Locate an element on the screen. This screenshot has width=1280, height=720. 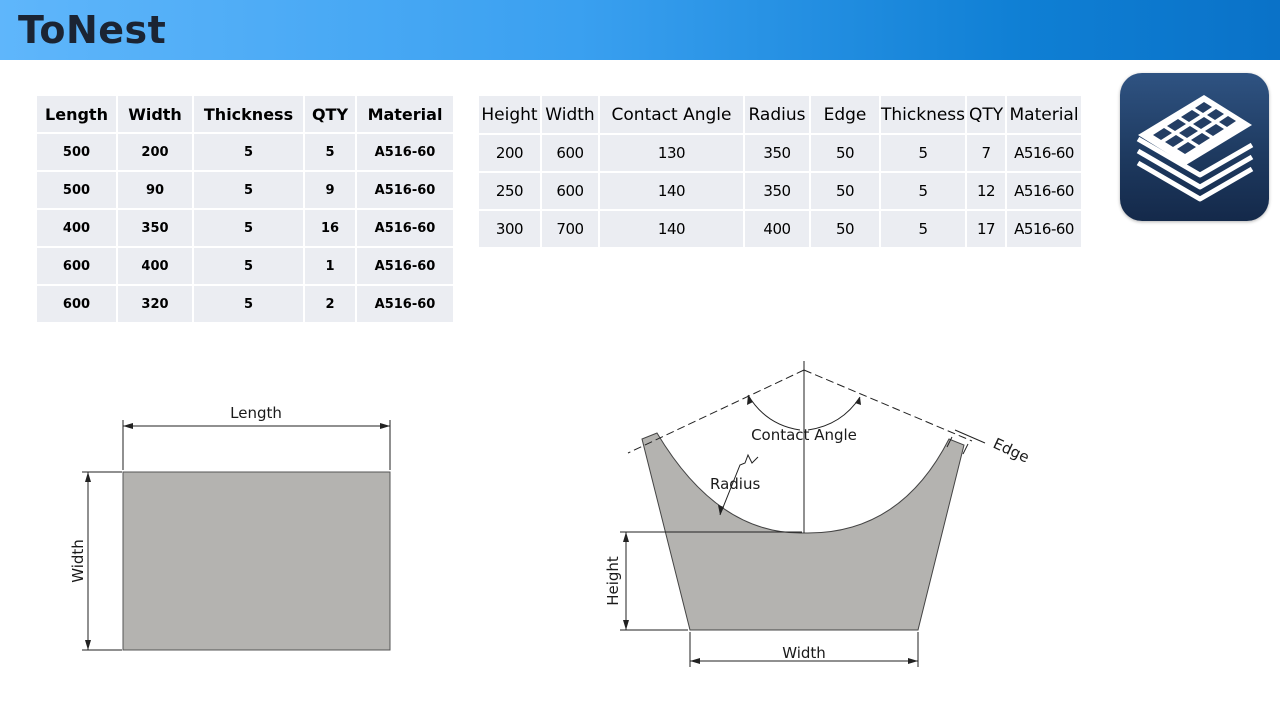
rectangle-part-drawing: Length Width is located at coordinates (230, 527).